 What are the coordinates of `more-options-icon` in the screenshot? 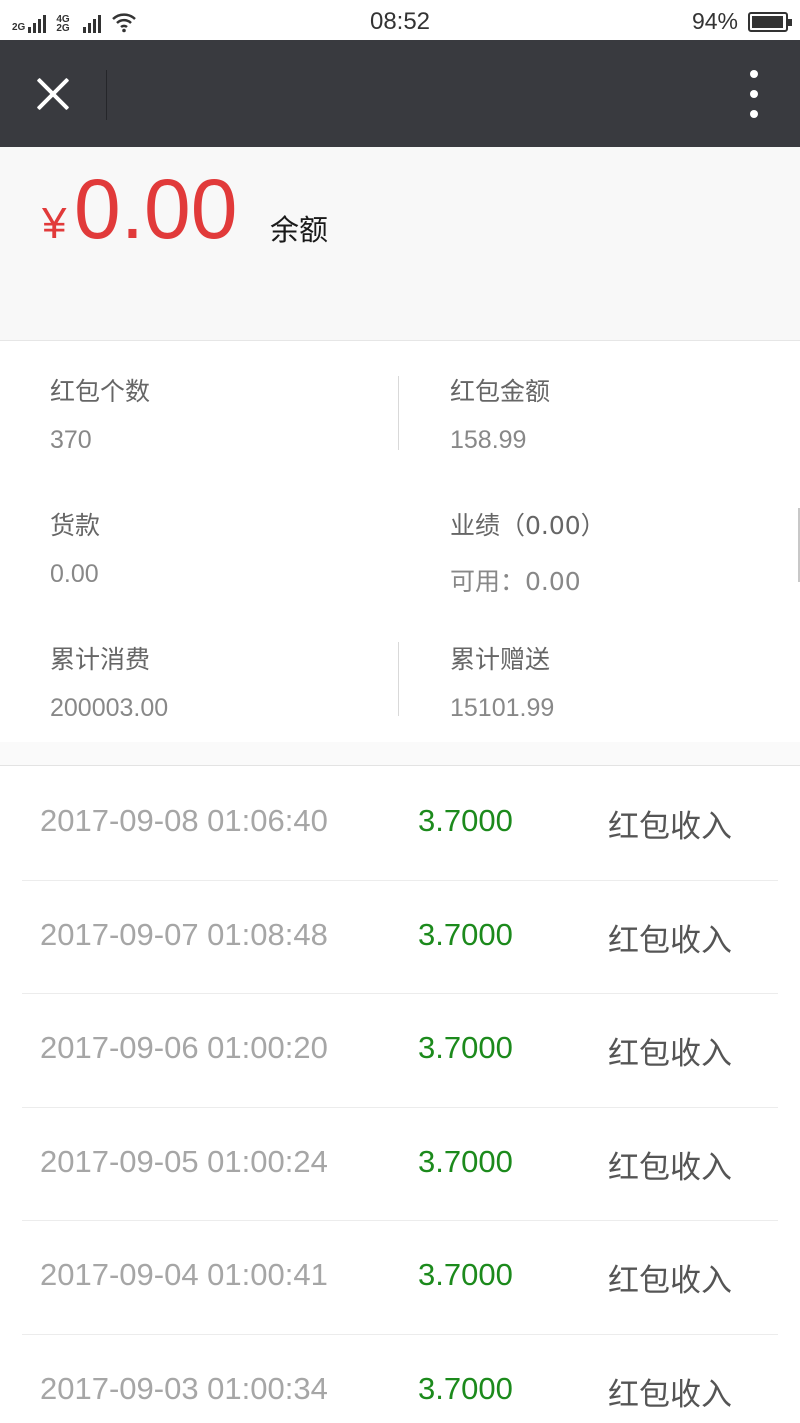 It's located at (754, 94).